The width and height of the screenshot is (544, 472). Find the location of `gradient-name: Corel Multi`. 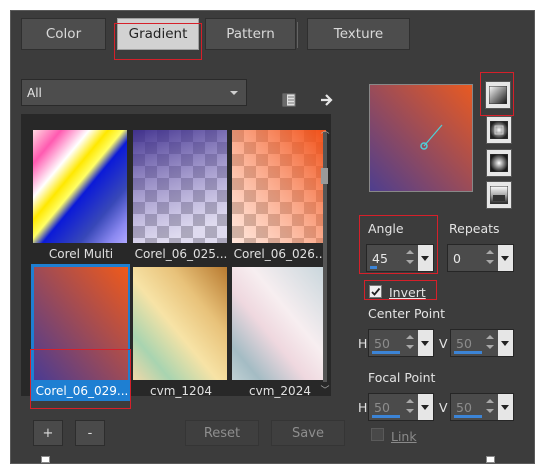

gradient-name: Corel Multi is located at coordinates (81, 254).